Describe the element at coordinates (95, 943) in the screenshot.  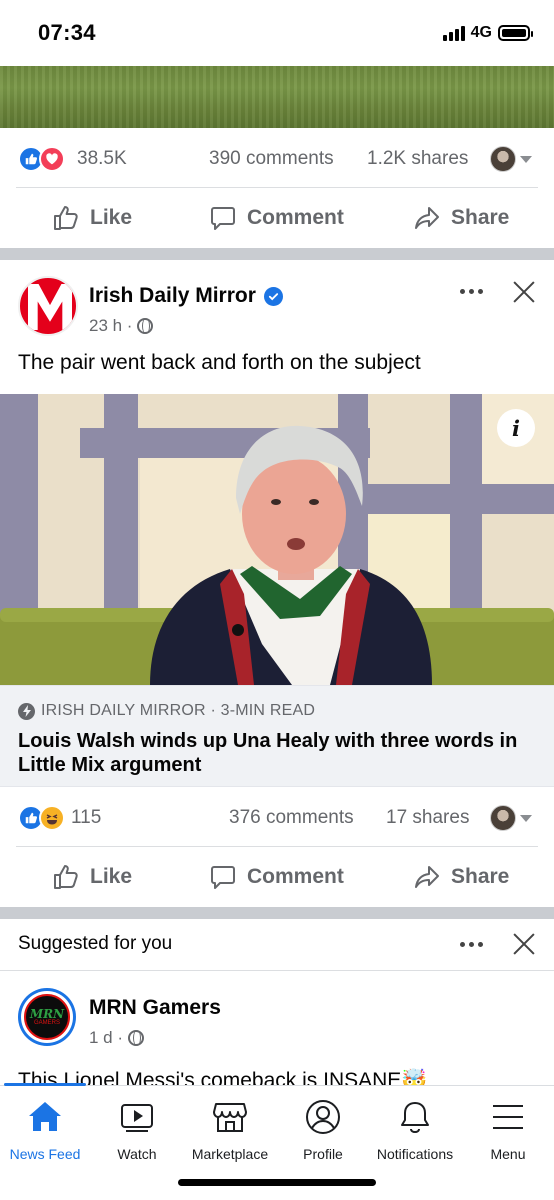
I see `suggested-label: Suggested for you` at that location.